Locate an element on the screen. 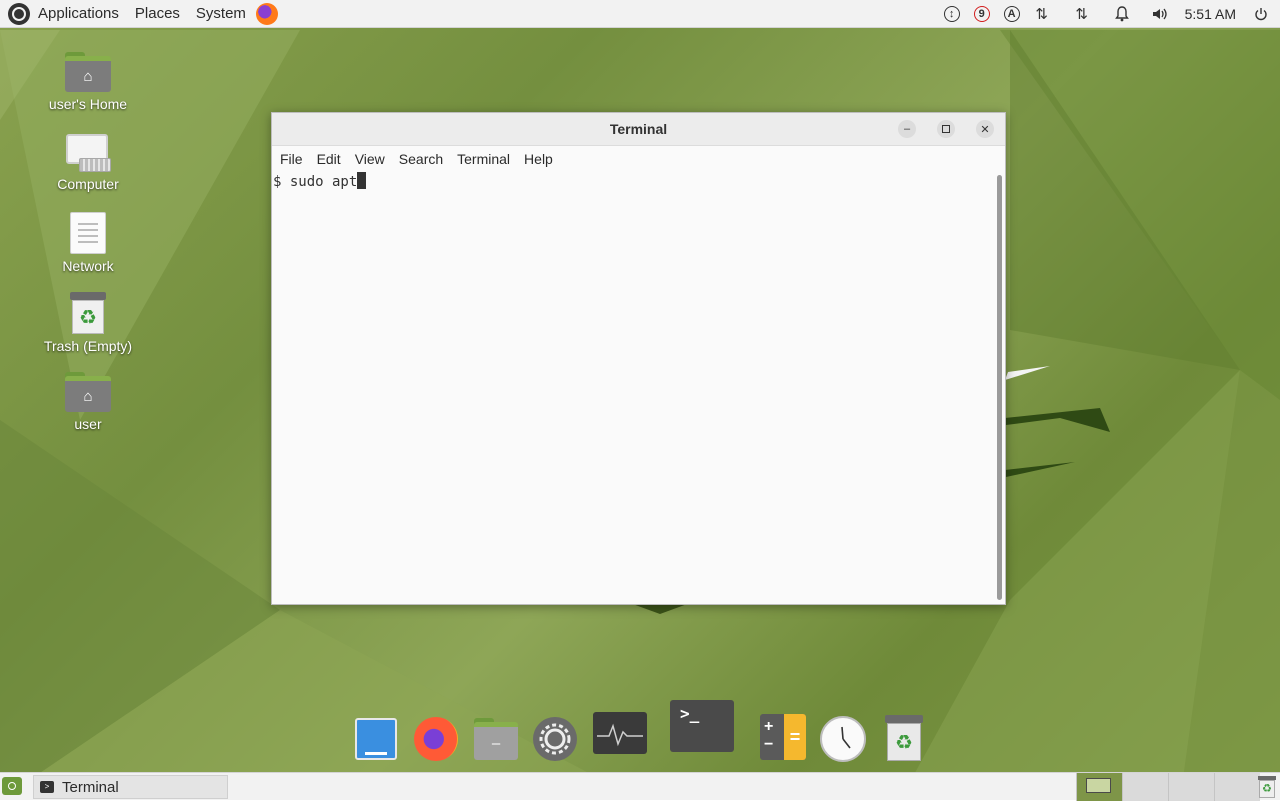 This screenshot has width=1280, height=801. menu-terminal: Terminal is located at coordinates (483, 159).